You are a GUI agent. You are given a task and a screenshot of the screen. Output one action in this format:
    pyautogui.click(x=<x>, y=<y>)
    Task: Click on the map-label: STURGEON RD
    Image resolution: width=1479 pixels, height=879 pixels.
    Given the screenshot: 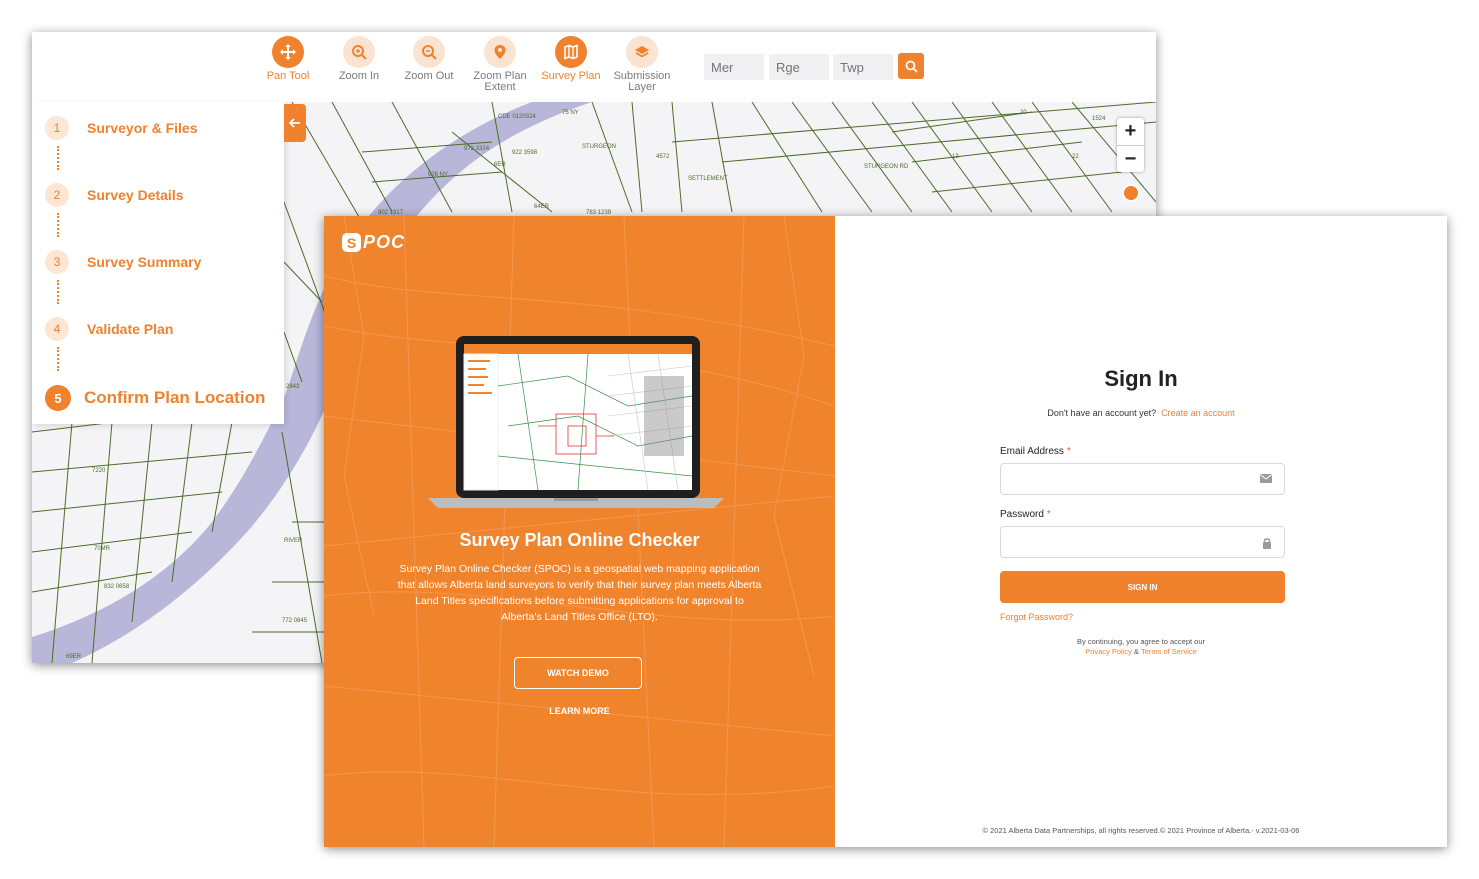 What is the action you would take?
    pyautogui.click(x=886, y=167)
    